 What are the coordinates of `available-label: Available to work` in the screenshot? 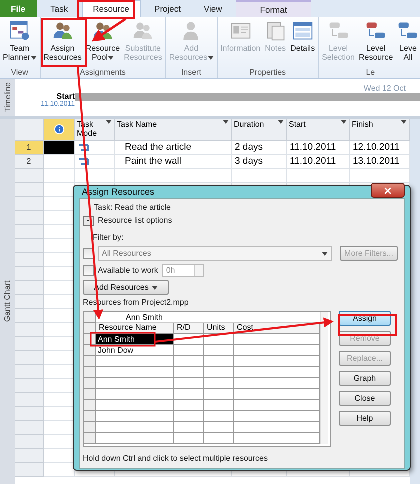 It's located at (128, 271).